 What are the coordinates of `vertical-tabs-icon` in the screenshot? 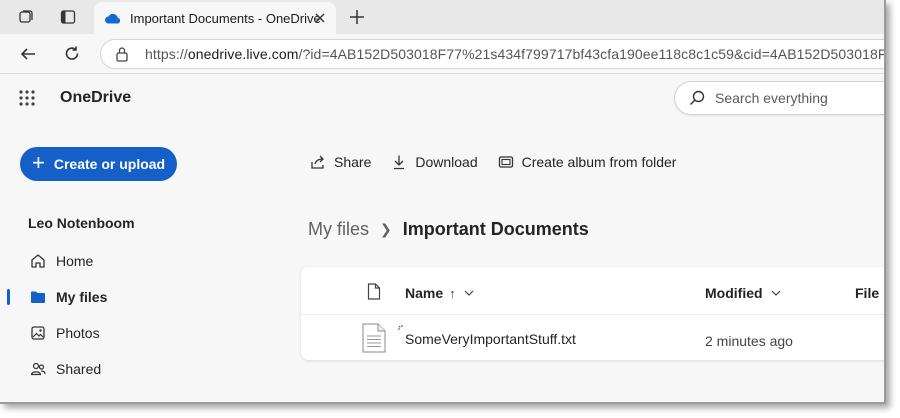 It's located at (68, 17).